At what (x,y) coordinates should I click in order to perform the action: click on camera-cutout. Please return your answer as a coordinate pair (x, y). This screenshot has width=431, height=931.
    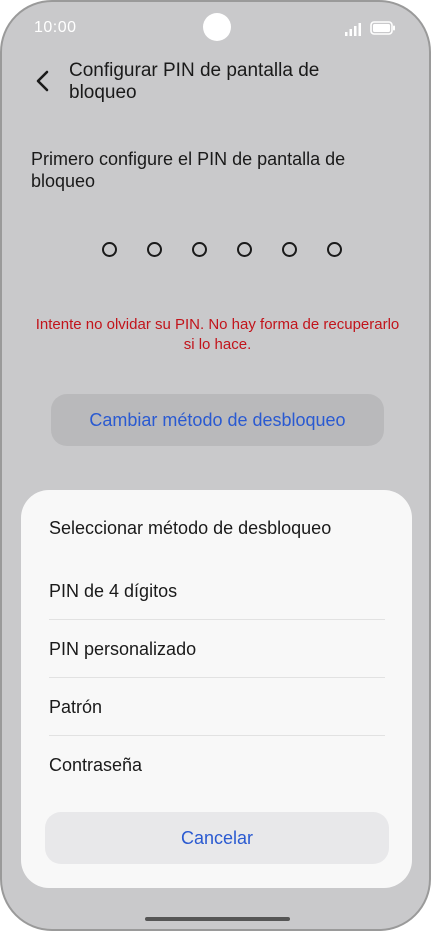
    Looking at the image, I should click on (217, 27).